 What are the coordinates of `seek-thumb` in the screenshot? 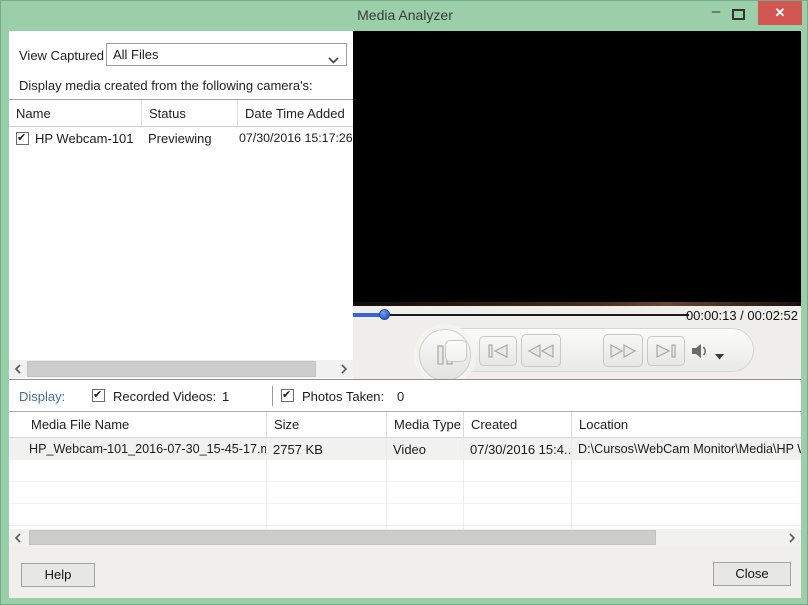 It's located at (384, 314).